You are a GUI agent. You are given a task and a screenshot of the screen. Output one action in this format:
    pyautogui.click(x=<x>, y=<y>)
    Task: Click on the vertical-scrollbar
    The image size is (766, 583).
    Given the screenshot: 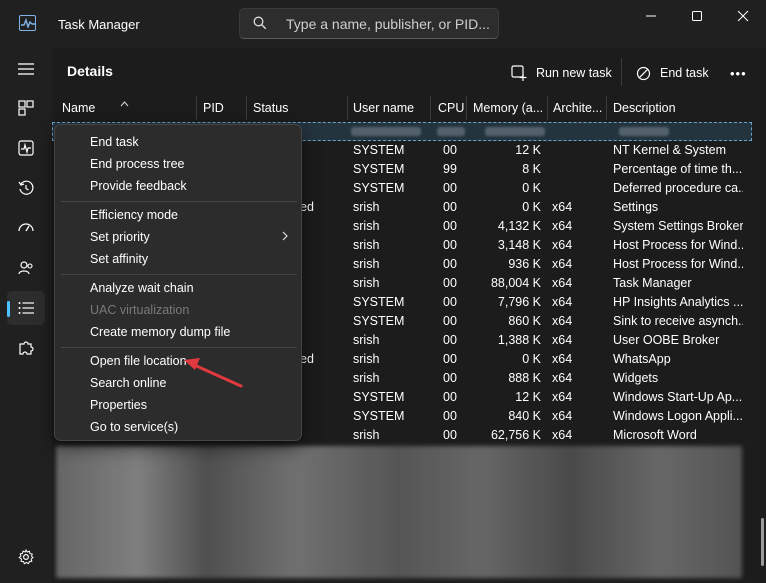 What is the action you would take?
    pyautogui.click(x=762, y=542)
    